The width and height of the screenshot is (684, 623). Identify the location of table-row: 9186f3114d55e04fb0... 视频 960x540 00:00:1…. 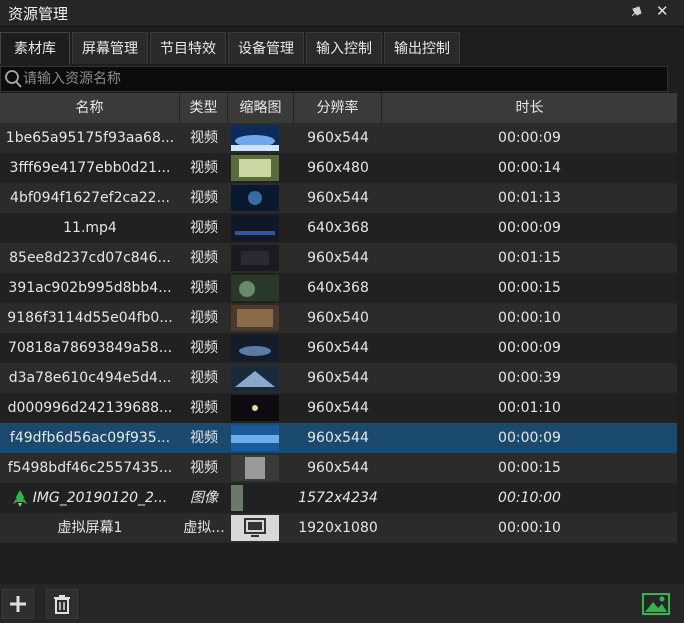
(338, 318).